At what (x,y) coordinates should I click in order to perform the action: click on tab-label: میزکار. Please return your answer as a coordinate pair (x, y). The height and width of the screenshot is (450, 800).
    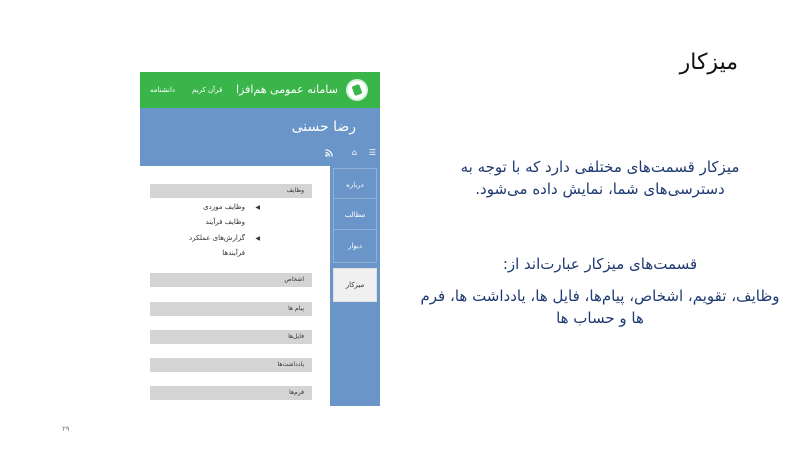
    Looking at the image, I should click on (355, 285).